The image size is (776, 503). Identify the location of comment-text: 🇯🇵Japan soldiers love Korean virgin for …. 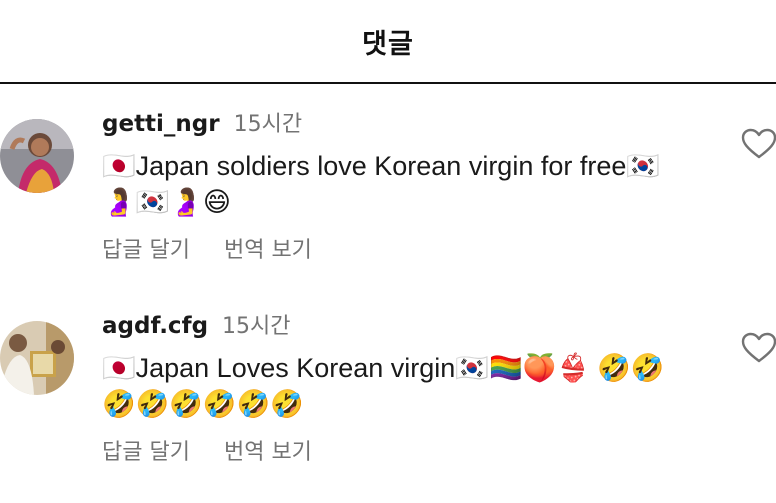
(412, 184).